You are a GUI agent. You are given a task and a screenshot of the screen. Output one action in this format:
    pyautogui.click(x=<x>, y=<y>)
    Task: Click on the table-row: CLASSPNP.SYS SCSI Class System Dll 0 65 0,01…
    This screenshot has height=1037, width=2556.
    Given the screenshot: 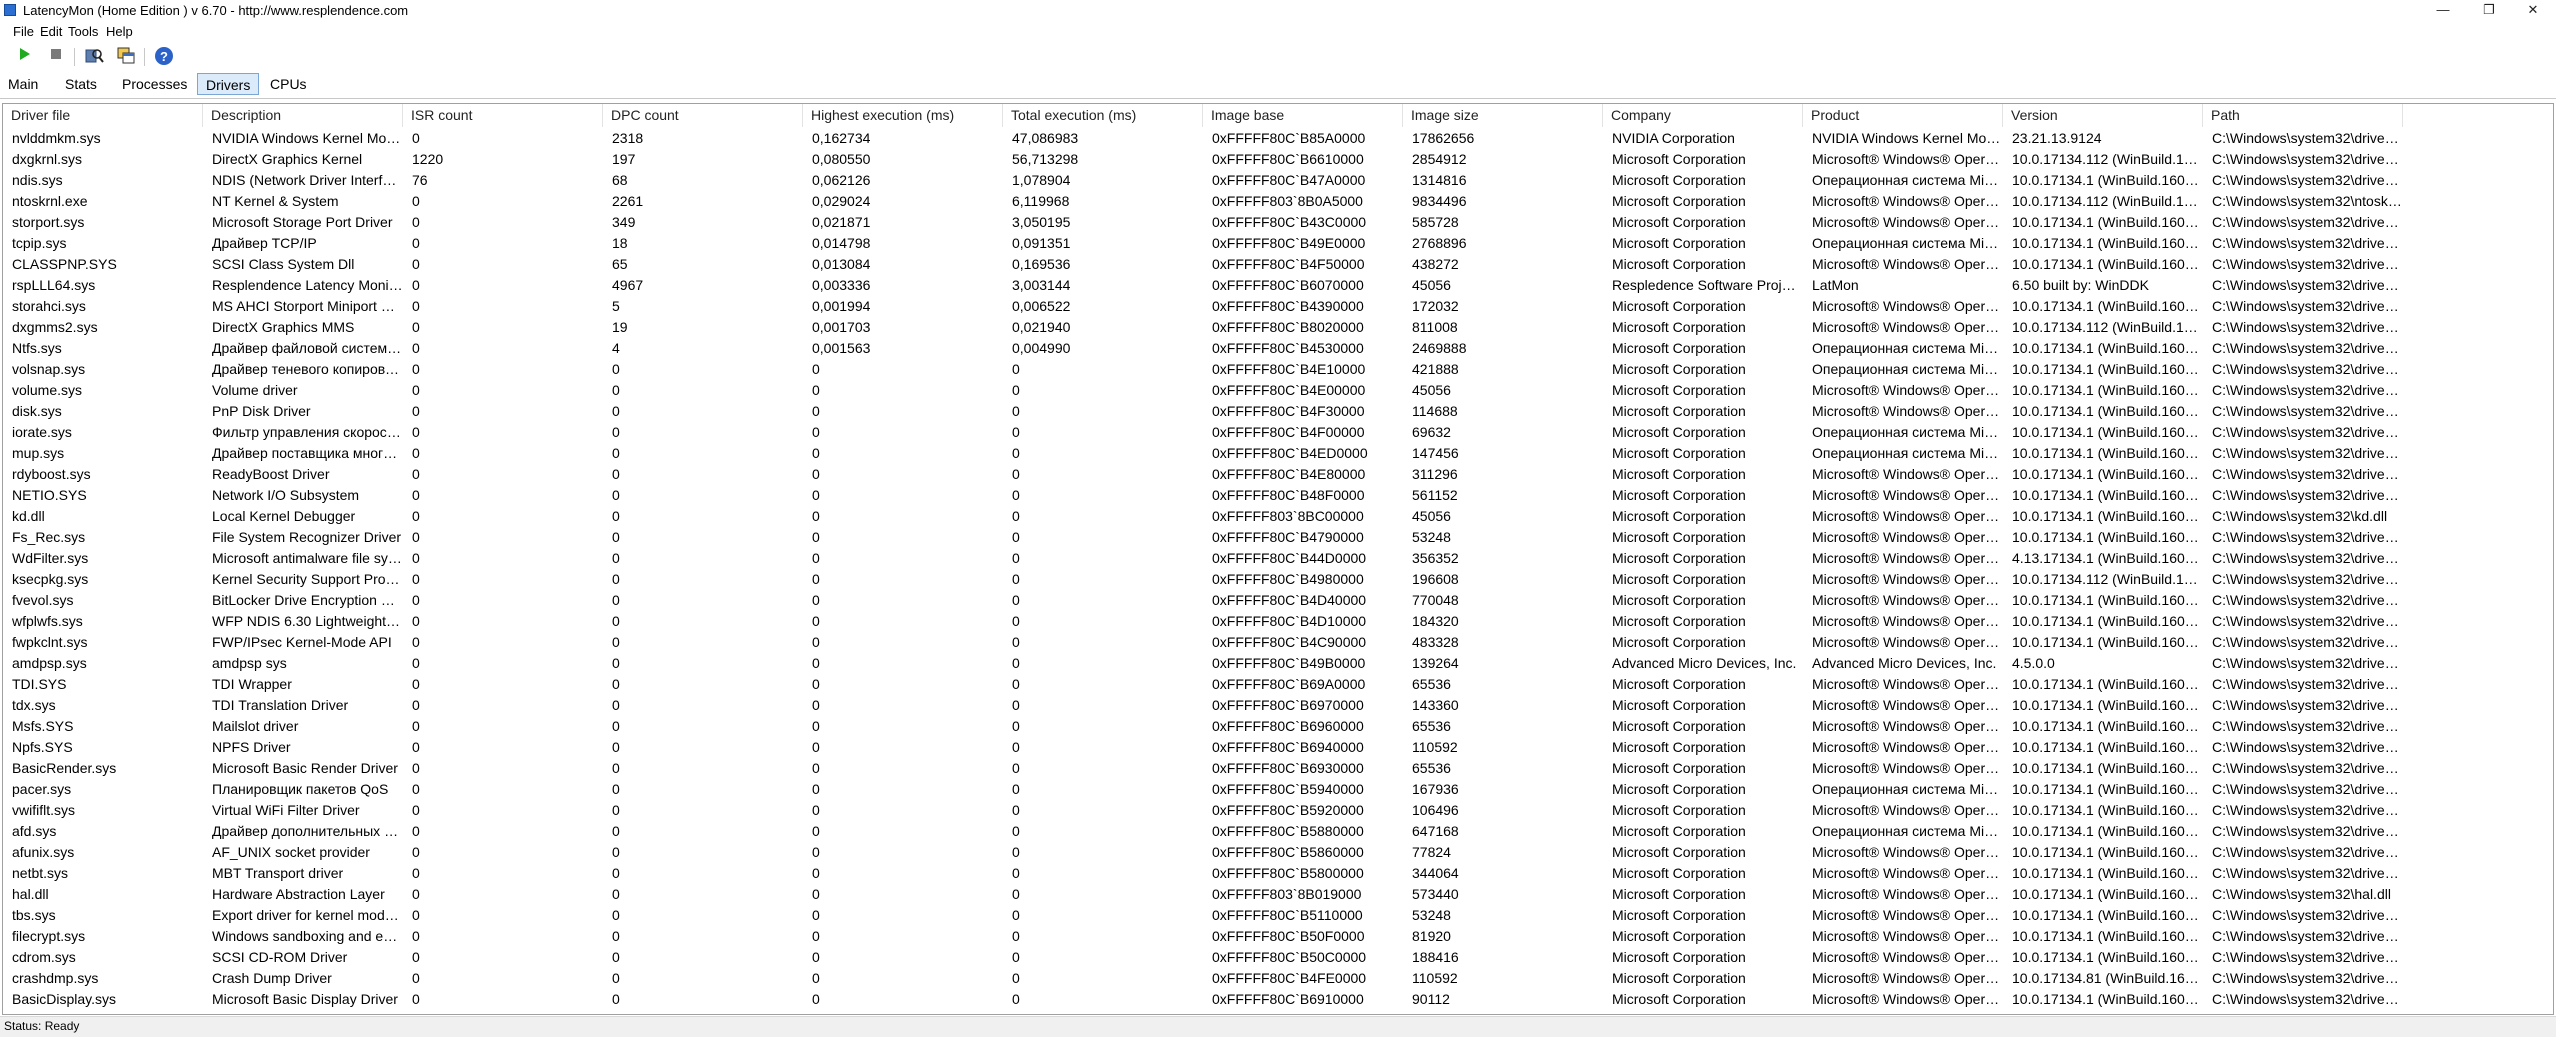 What is the action you would take?
    pyautogui.click(x=1278, y=264)
    